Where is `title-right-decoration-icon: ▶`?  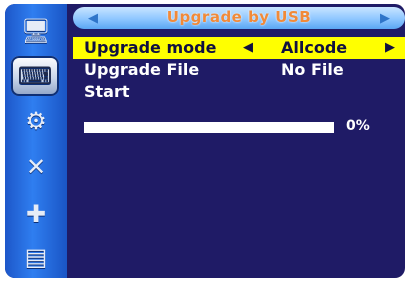
title-right-decoration-icon: ▶ is located at coordinates (385, 17).